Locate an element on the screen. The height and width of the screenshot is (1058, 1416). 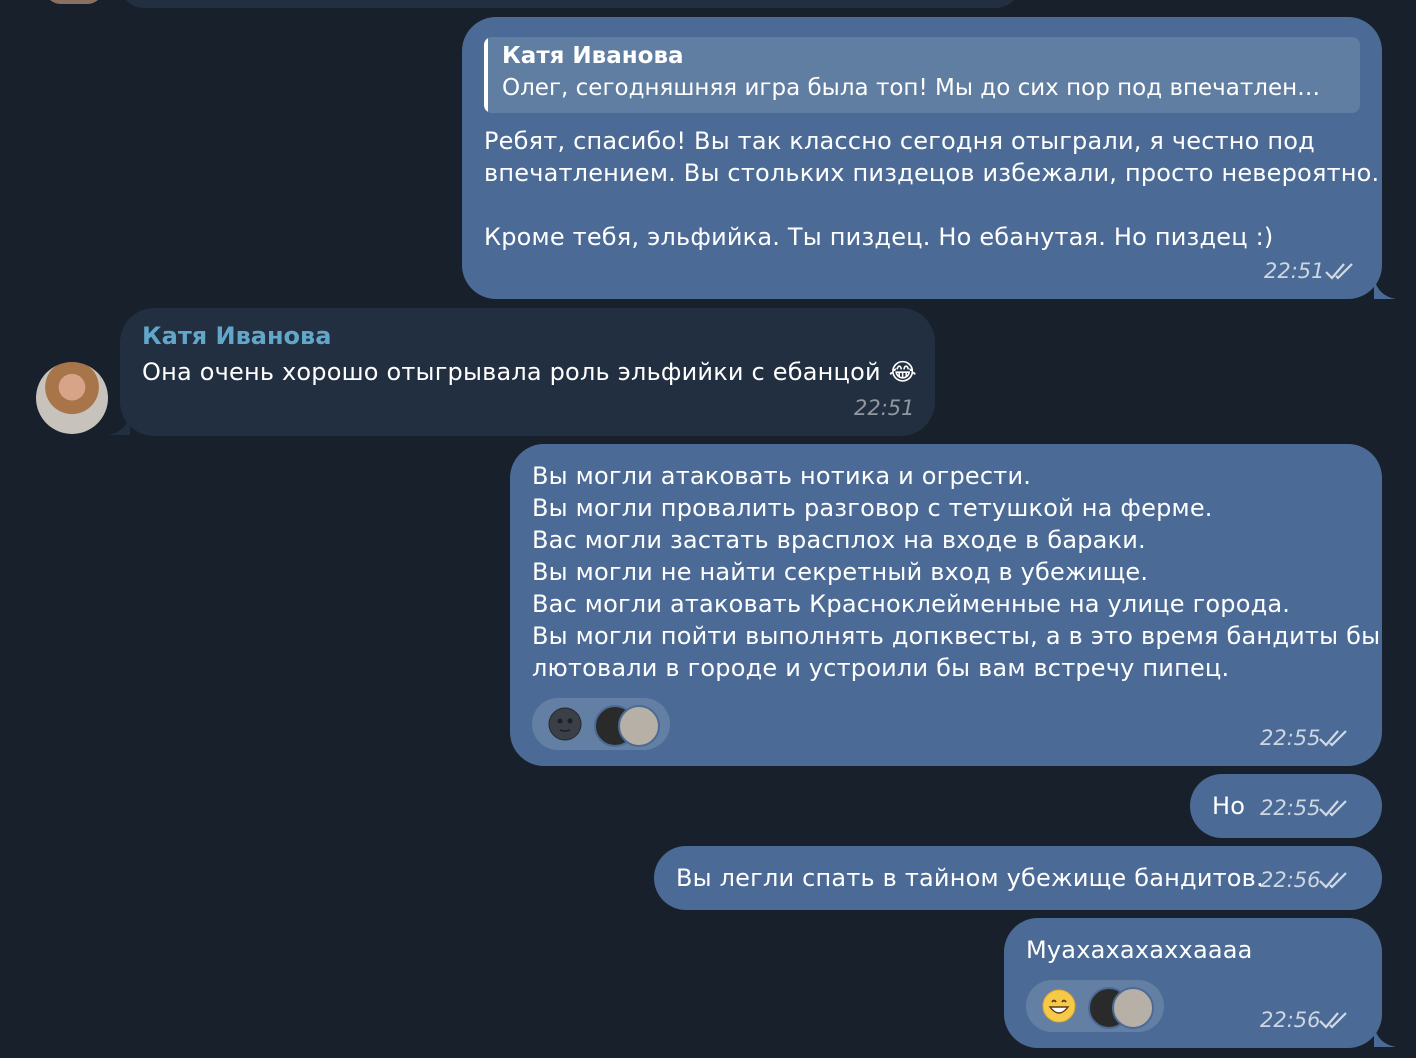
partial-avatar is located at coordinates (74, 2).